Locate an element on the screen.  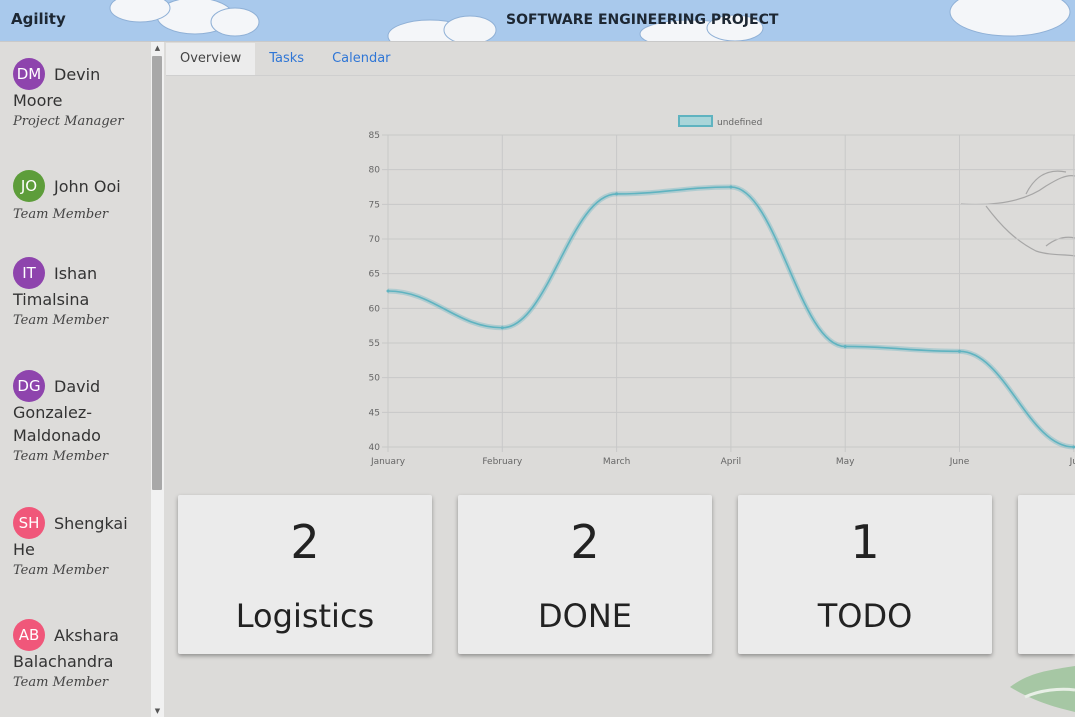
avatar: IT is located at coordinates (29, 273).